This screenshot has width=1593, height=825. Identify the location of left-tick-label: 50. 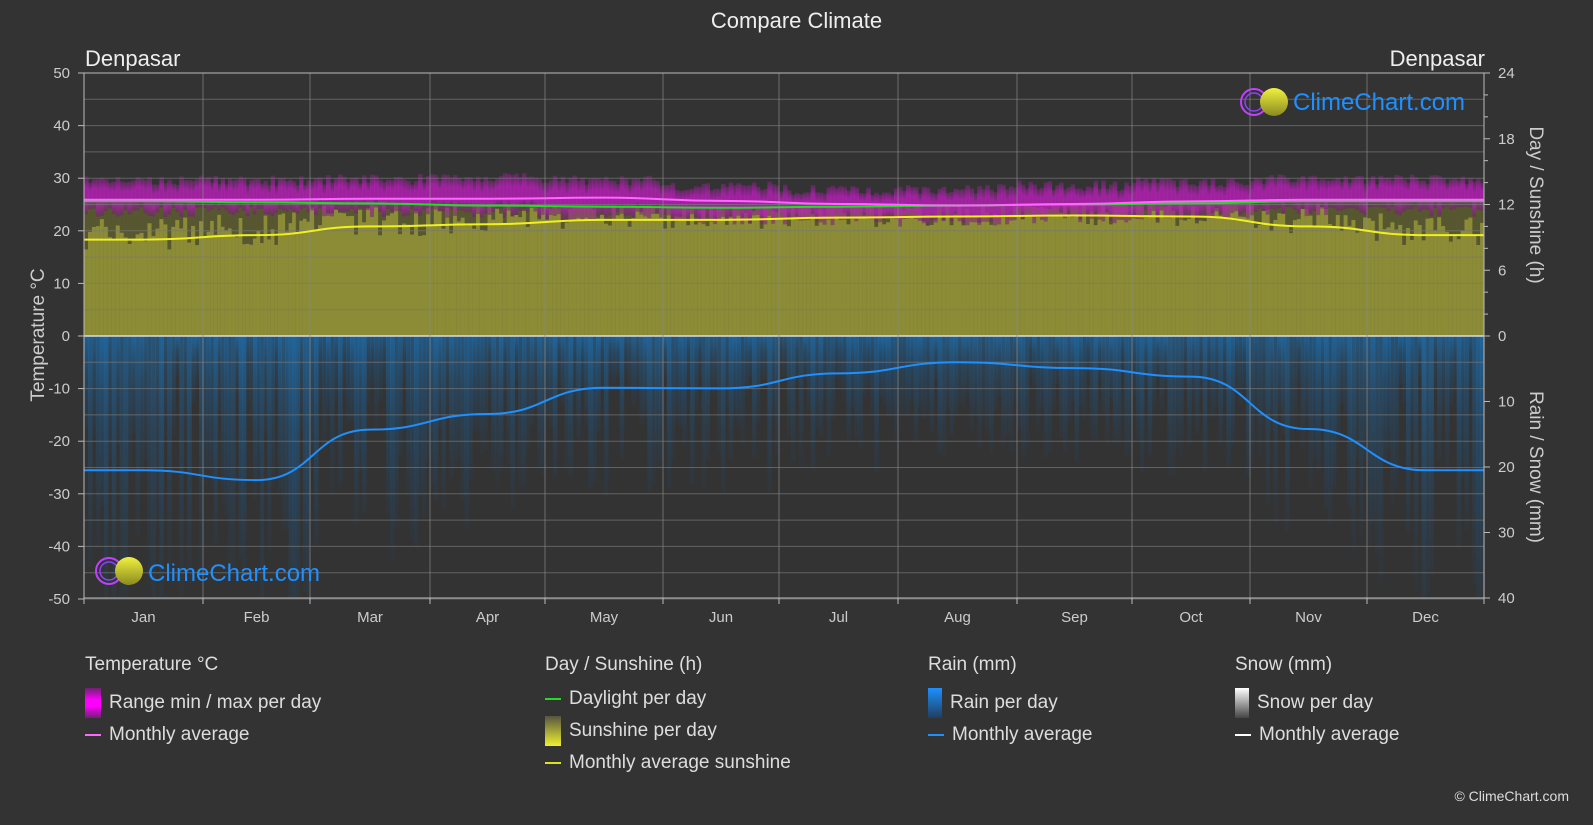
(61, 73).